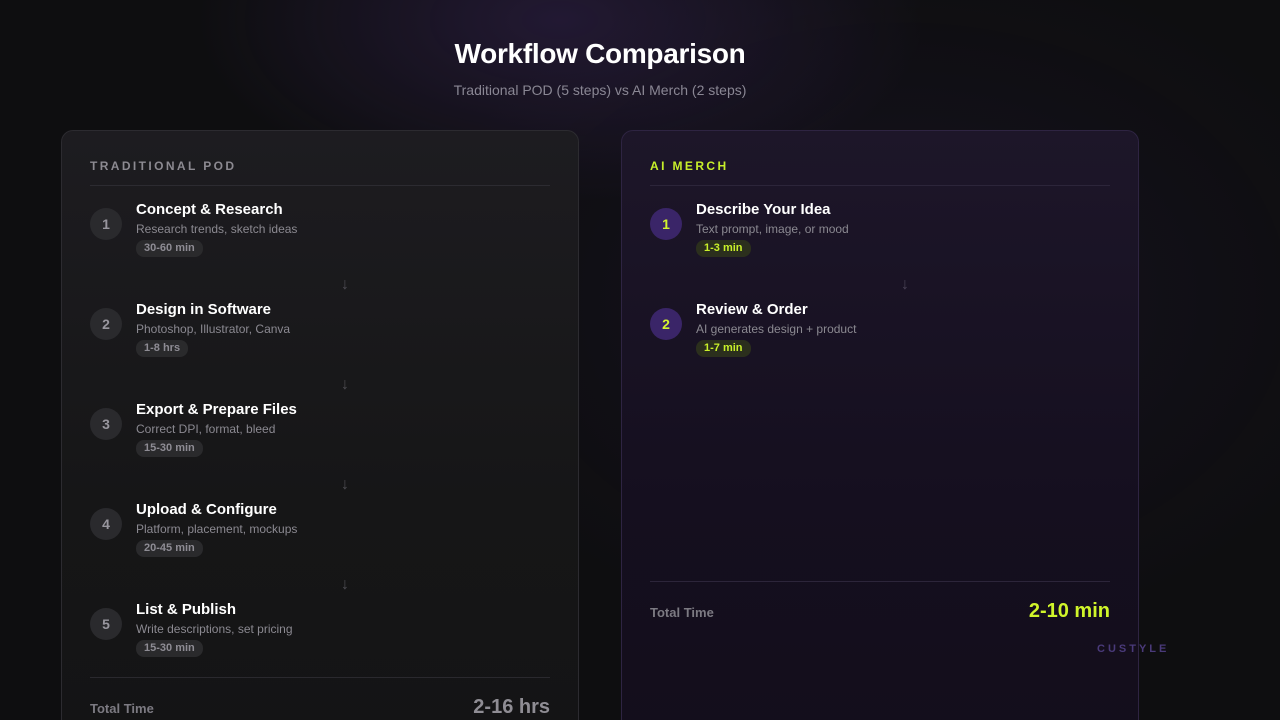 The image size is (1280, 720). What do you see at coordinates (216, 409) in the screenshot?
I see `step-title: Export & Prepare Files` at bounding box center [216, 409].